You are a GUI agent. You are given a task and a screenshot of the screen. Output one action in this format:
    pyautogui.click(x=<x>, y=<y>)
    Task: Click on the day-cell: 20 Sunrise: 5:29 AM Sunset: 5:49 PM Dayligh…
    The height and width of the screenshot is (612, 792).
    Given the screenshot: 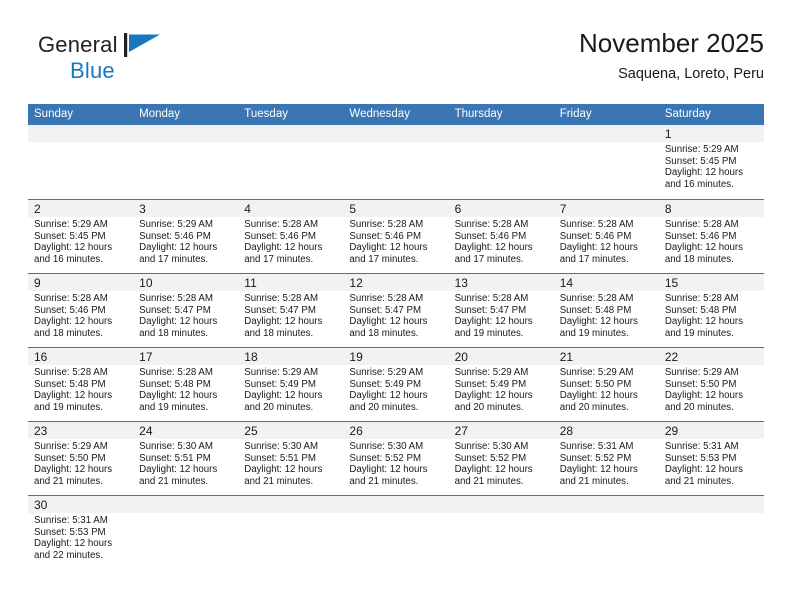 What is the action you would take?
    pyautogui.click(x=501, y=384)
    